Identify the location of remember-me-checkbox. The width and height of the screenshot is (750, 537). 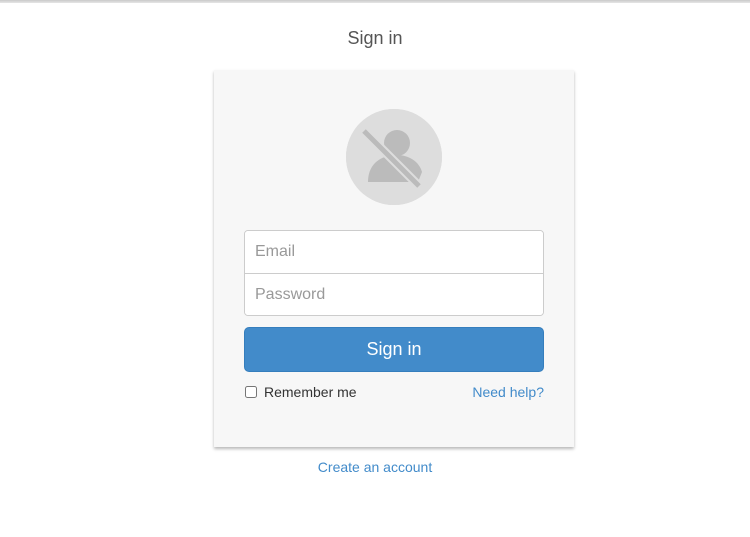
(251, 392).